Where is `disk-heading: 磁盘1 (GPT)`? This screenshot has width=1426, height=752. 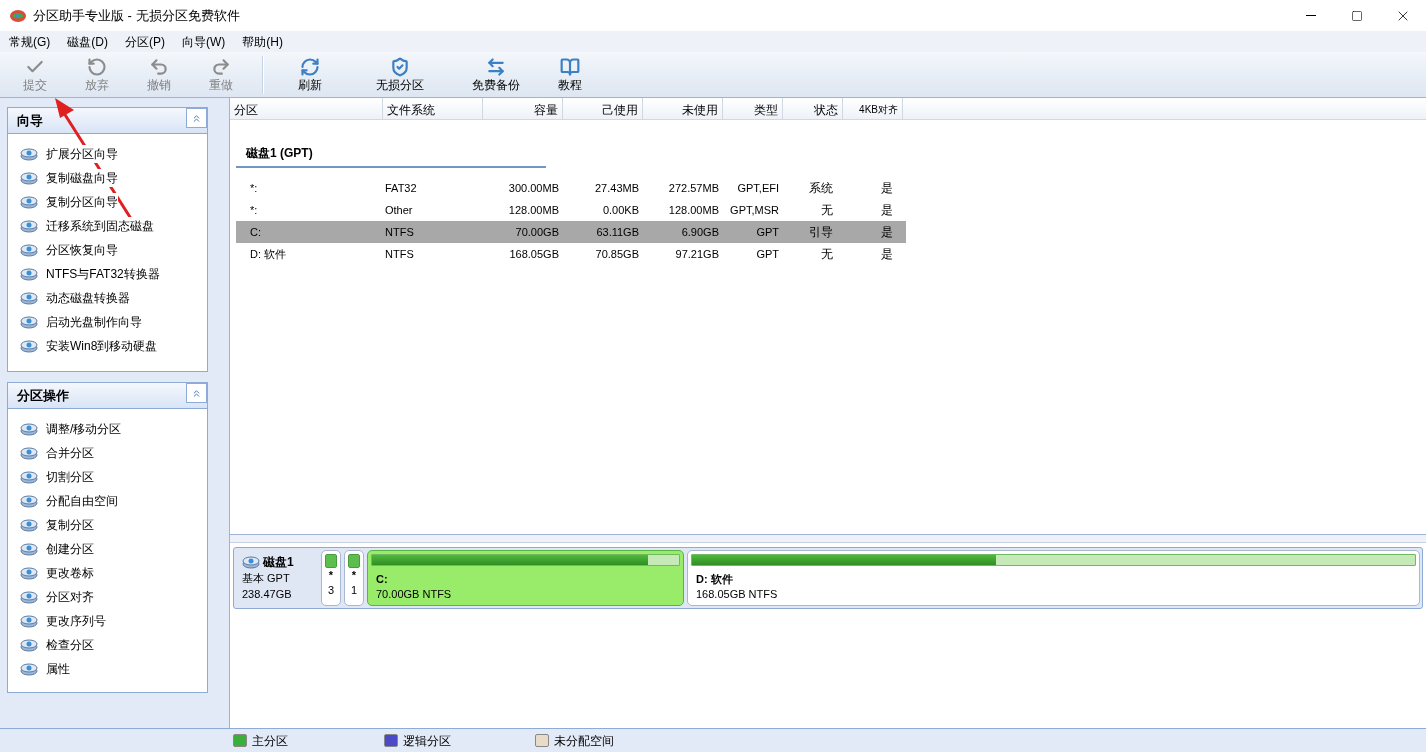
disk-heading: 磁盘1 (GPT) is located at coordinates (391, 156).